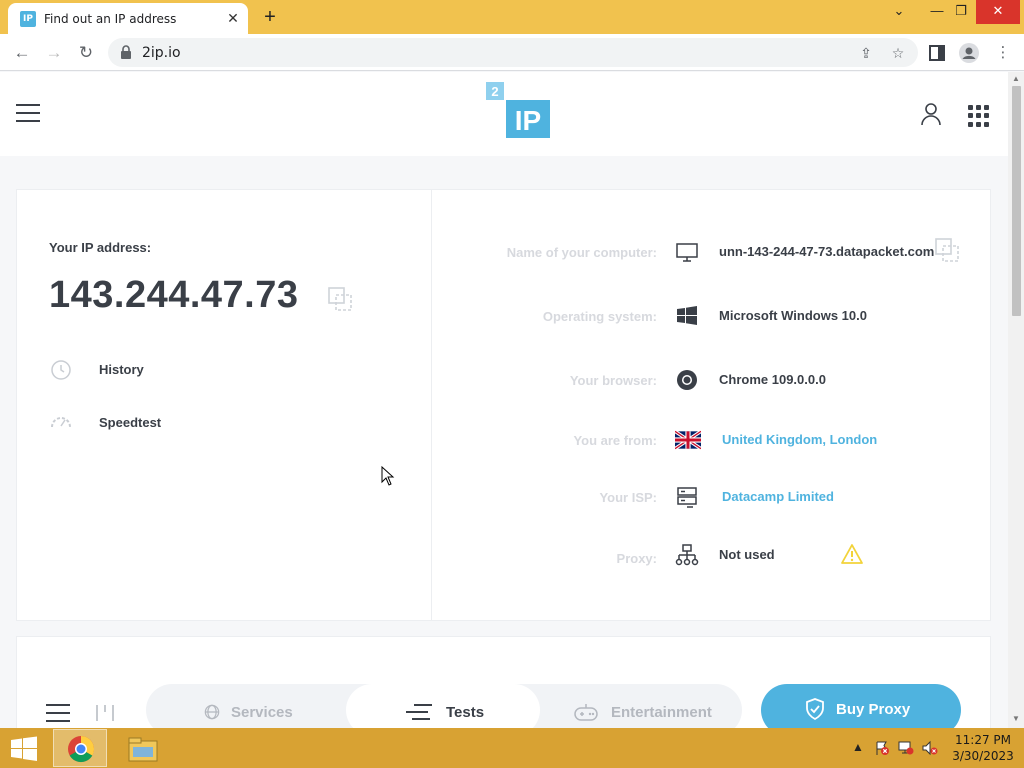 The image size is (1024, 768). I want to click on history-label: History, so click(121, 369).